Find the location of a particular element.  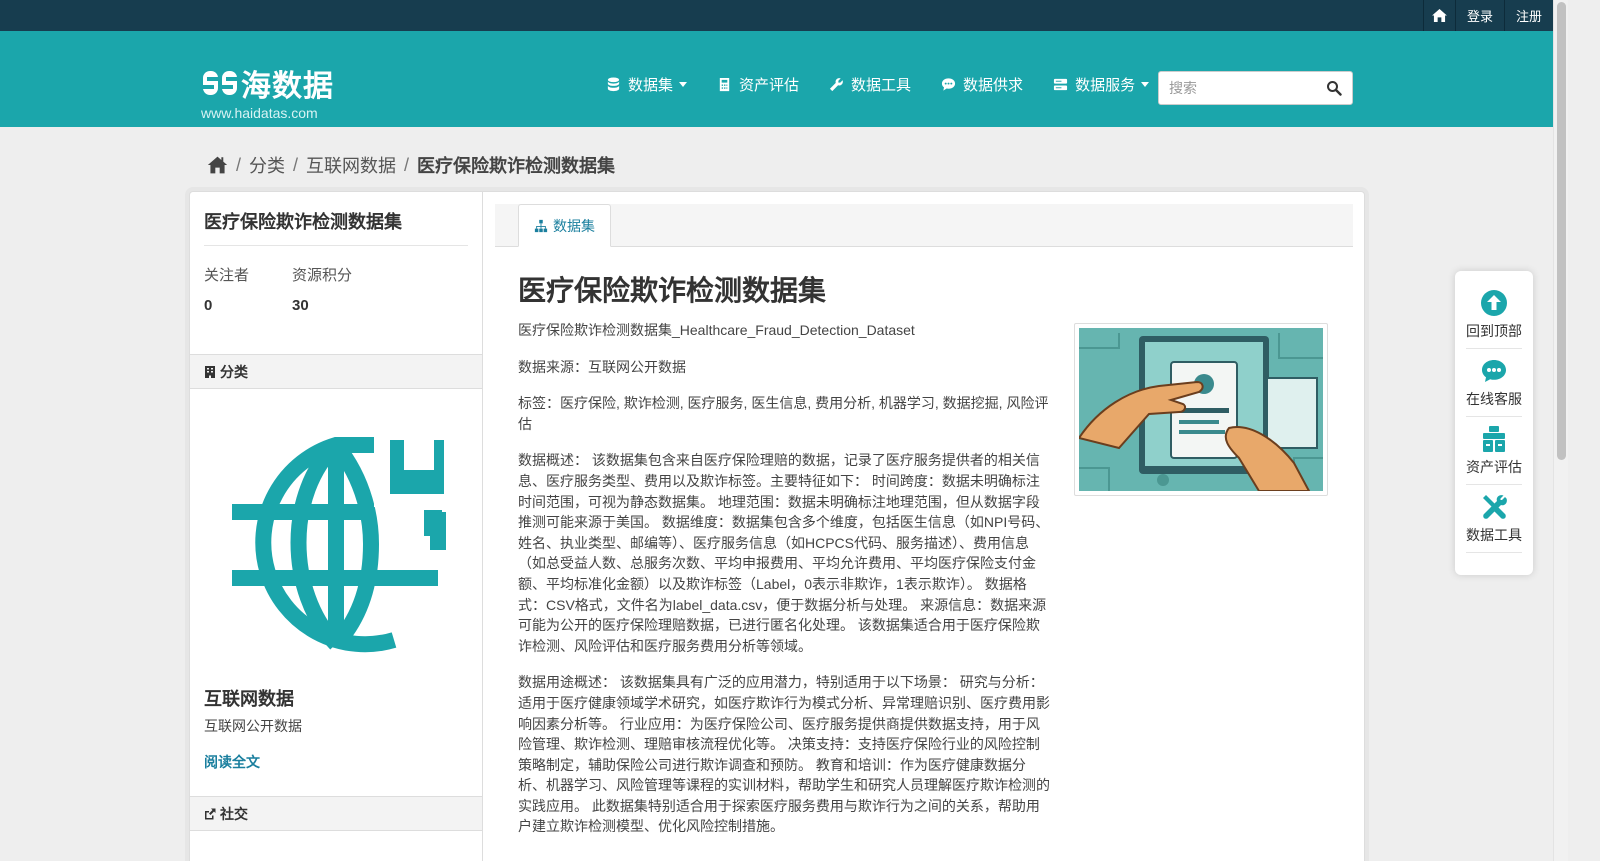

building-icon is located at coordinates (210, 371).